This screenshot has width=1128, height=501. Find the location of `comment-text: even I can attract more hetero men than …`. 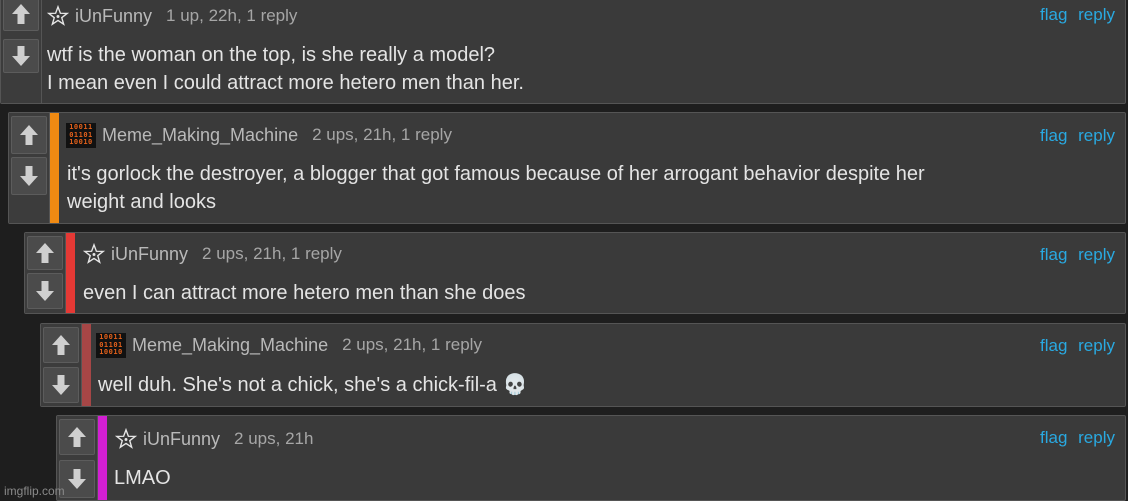

comment-text: even I can attract more hetero men than … is located at coordinates (304, 293).